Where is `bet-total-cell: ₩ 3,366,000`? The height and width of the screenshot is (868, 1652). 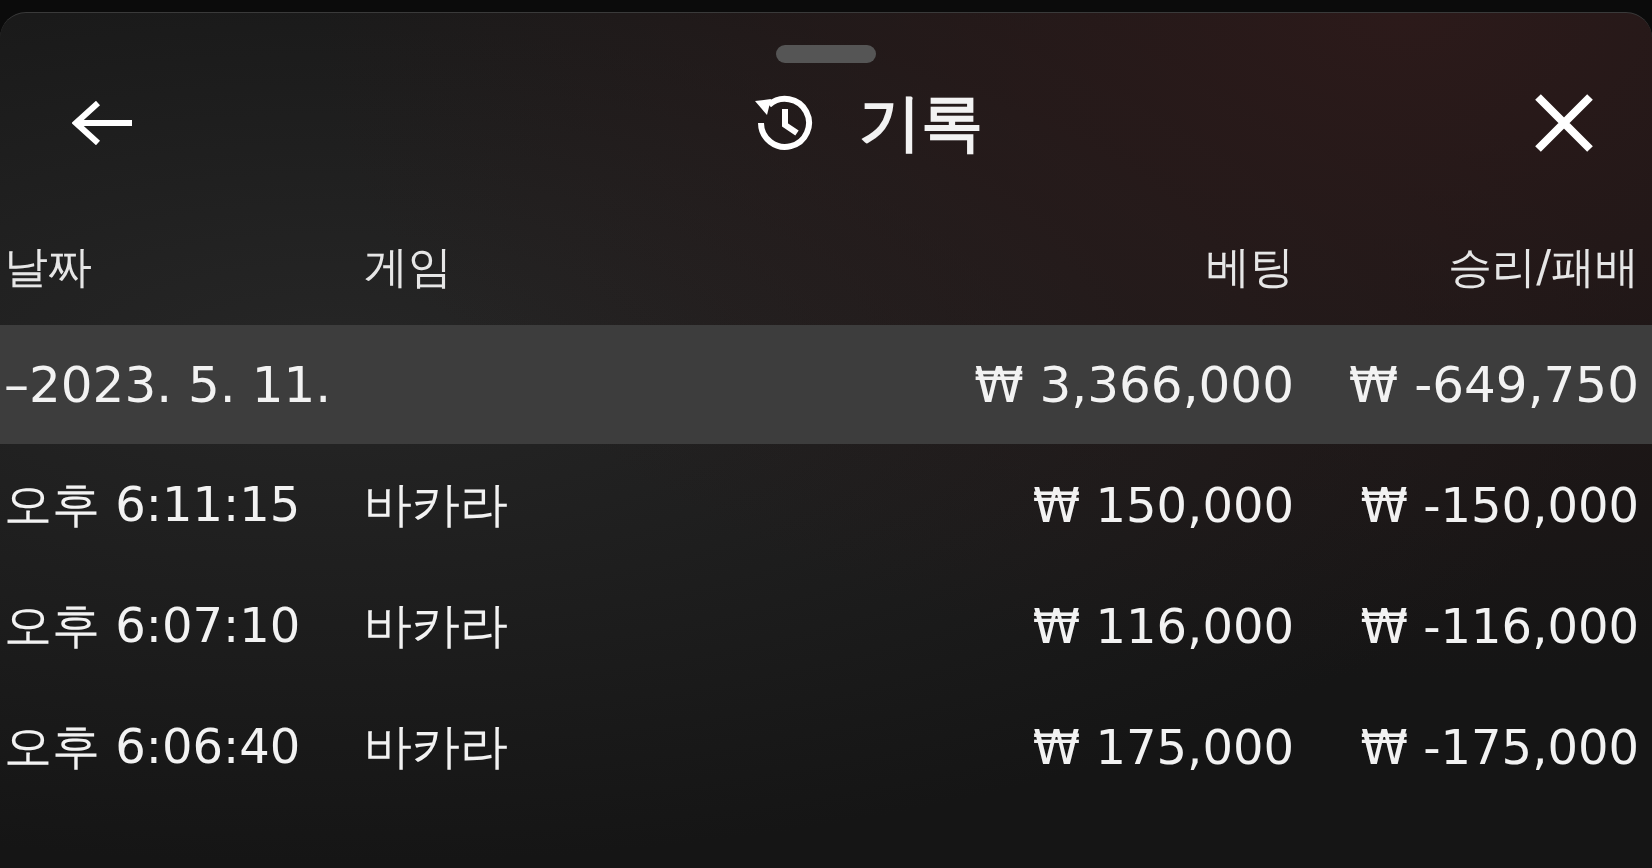 bet-total-cell: ₩ 3,366,000 is located at coordinates (1134, 384).